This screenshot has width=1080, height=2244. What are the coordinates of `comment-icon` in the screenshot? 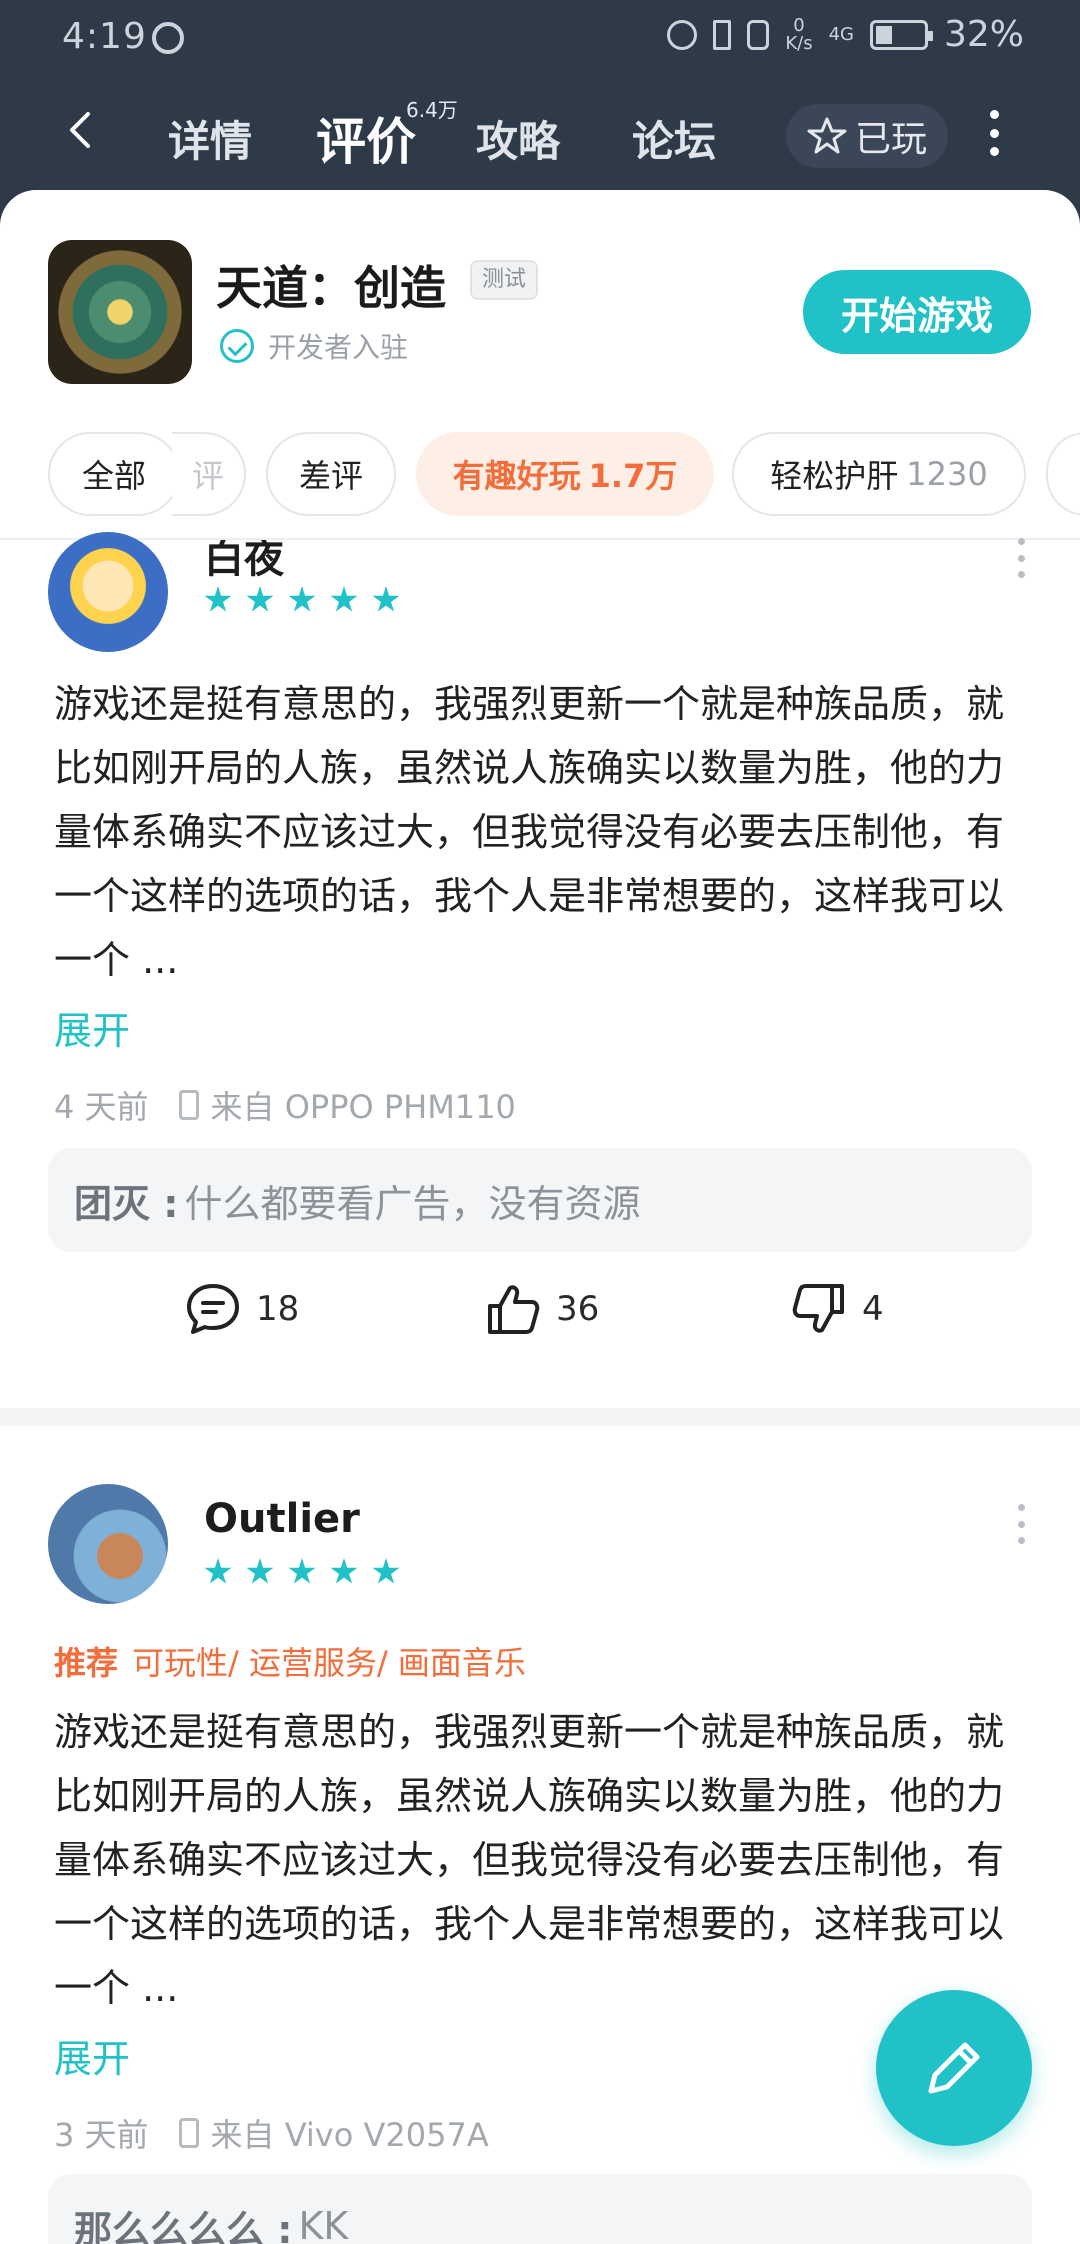 It's located at (213, 1309).